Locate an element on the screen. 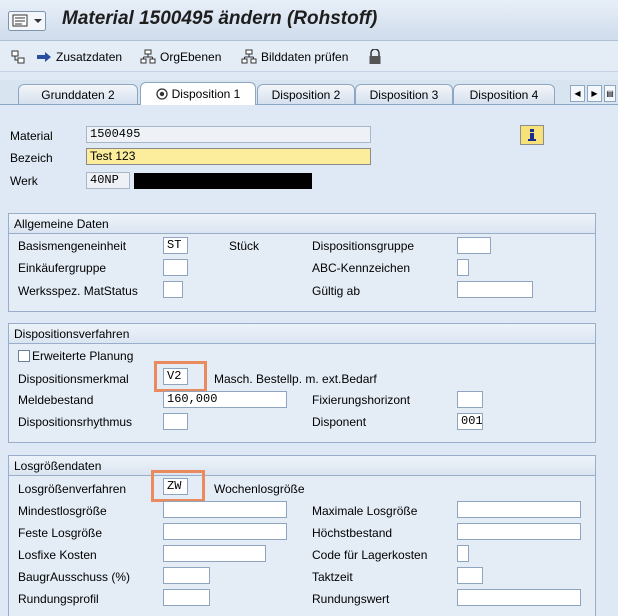  tab-scroll-right-icon: ▶ is located at coordinates (594, 93).